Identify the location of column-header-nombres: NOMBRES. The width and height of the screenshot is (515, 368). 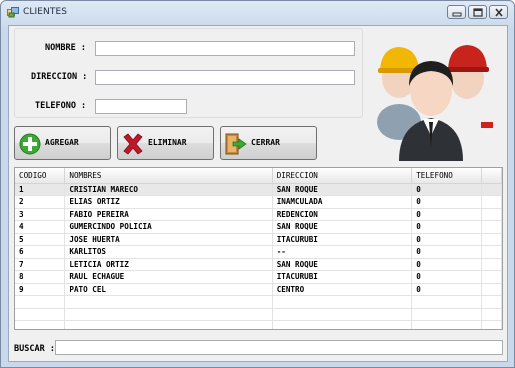
(168, 176).